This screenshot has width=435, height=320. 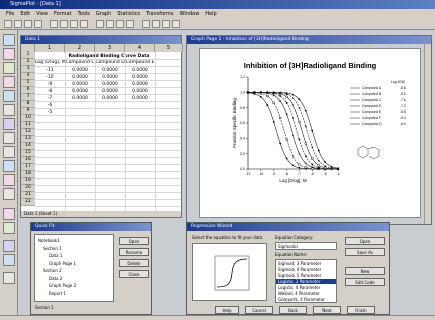 What do you see at coordinates (365, 252) in the screenshot?
I see `save-as-button: Save As` at bounding box center [365, 252].